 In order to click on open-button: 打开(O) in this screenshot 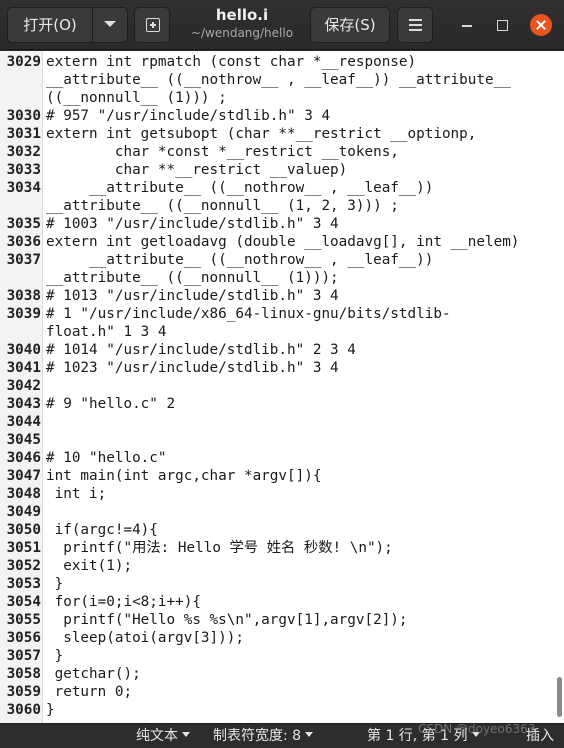, I will do `click(50, 25)`.